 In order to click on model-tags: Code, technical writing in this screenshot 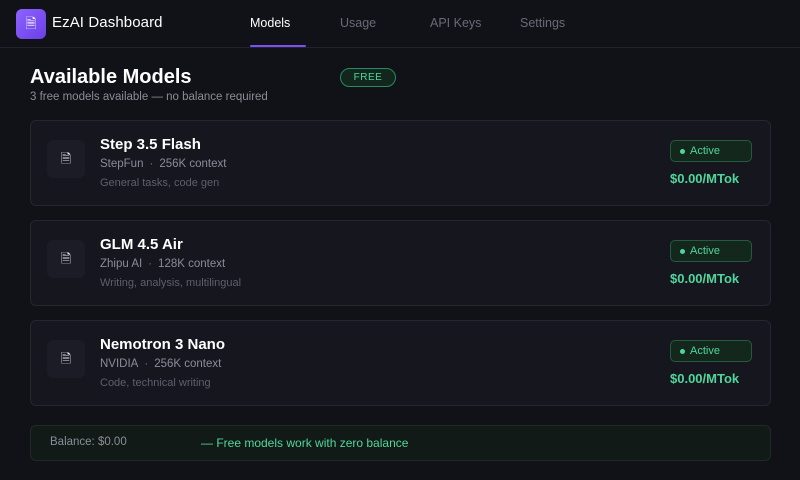, I will do `click(155, 383)`.